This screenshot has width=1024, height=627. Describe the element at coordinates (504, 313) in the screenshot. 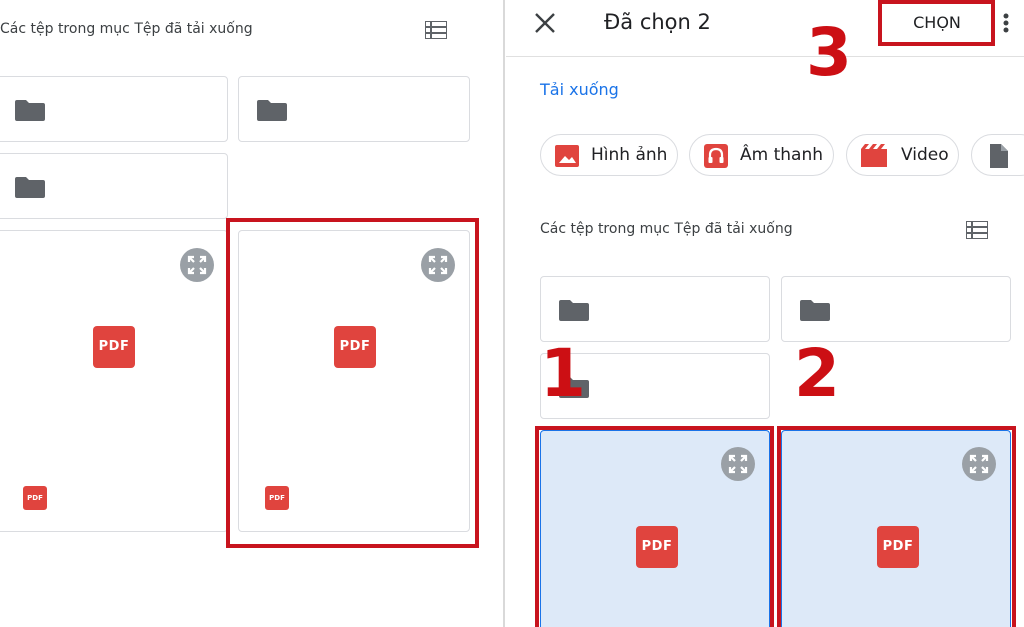

I see `pane-divider` at that location.